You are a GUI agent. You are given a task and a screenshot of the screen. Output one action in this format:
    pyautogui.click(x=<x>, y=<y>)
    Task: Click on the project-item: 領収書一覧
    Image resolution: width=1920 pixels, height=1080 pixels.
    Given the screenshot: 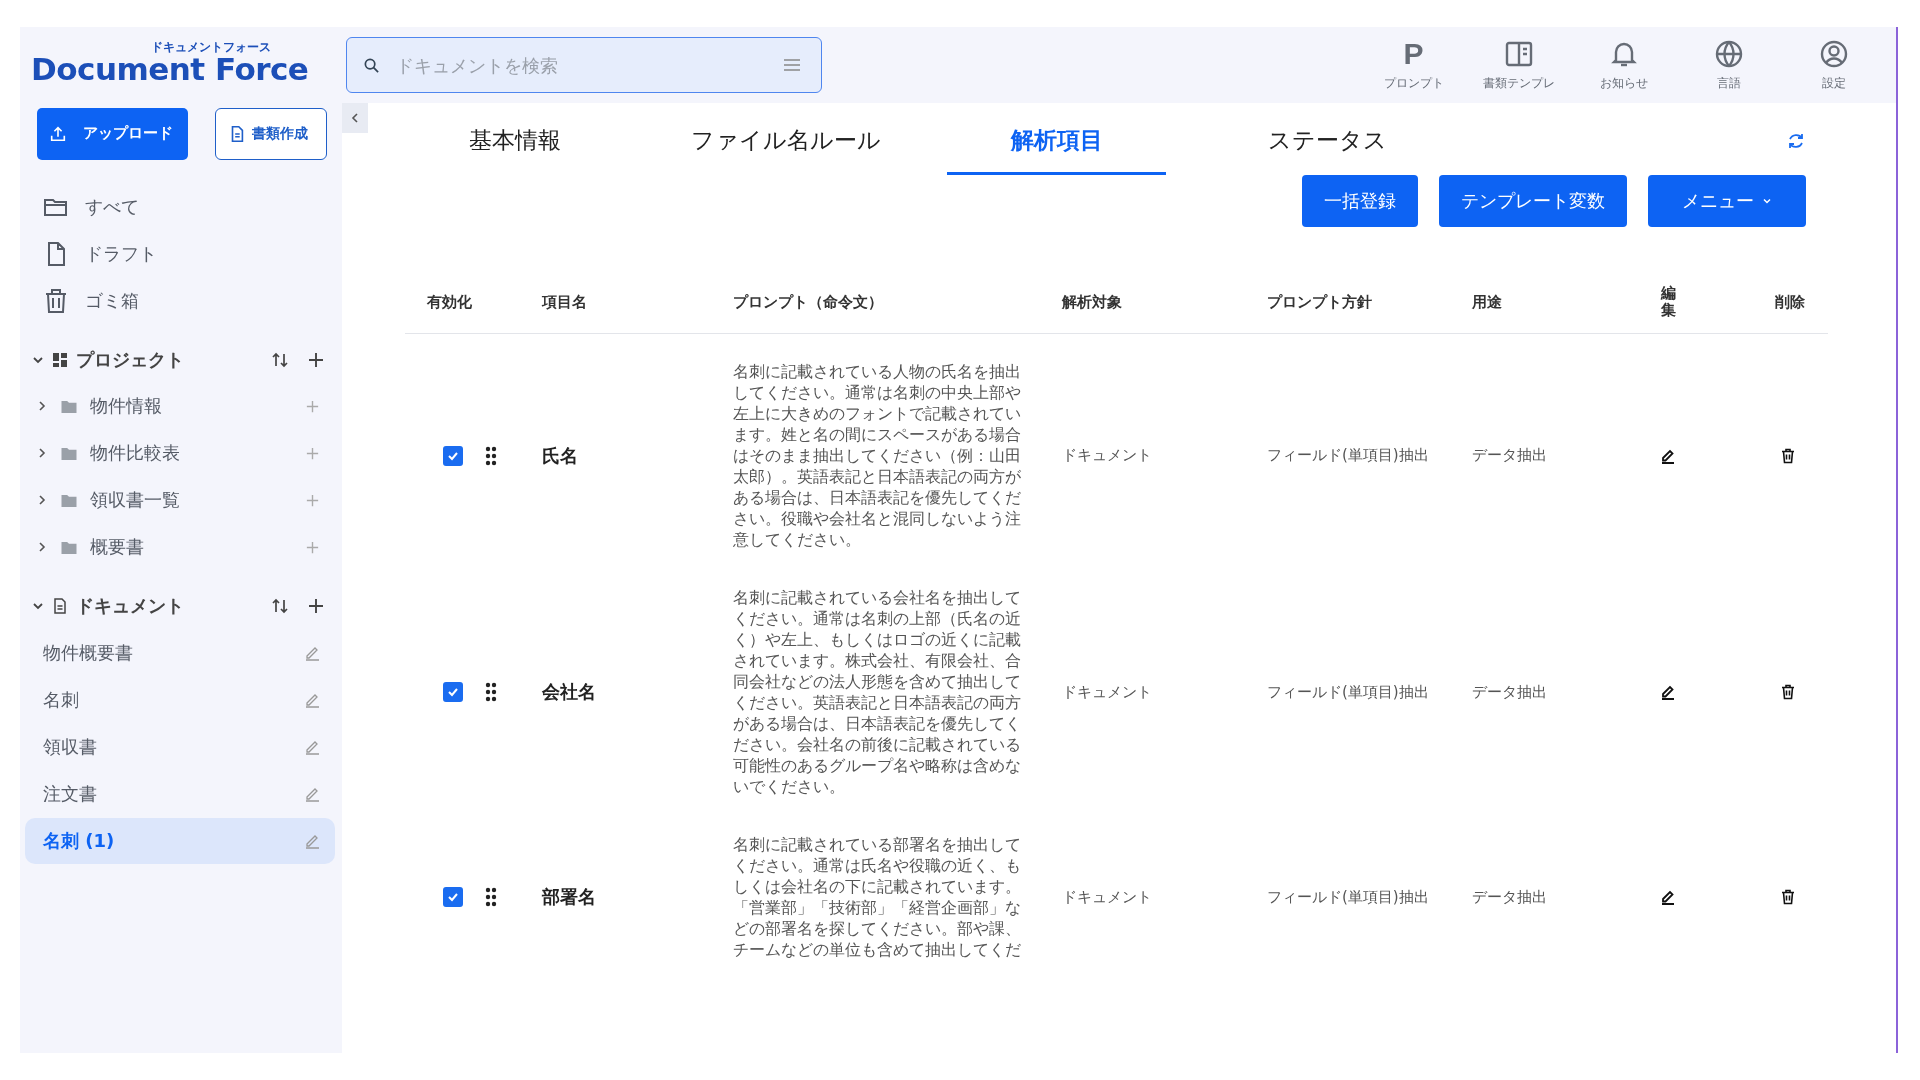 What is the action you would take?
    pyautogui.click(x=180, y=500)
    